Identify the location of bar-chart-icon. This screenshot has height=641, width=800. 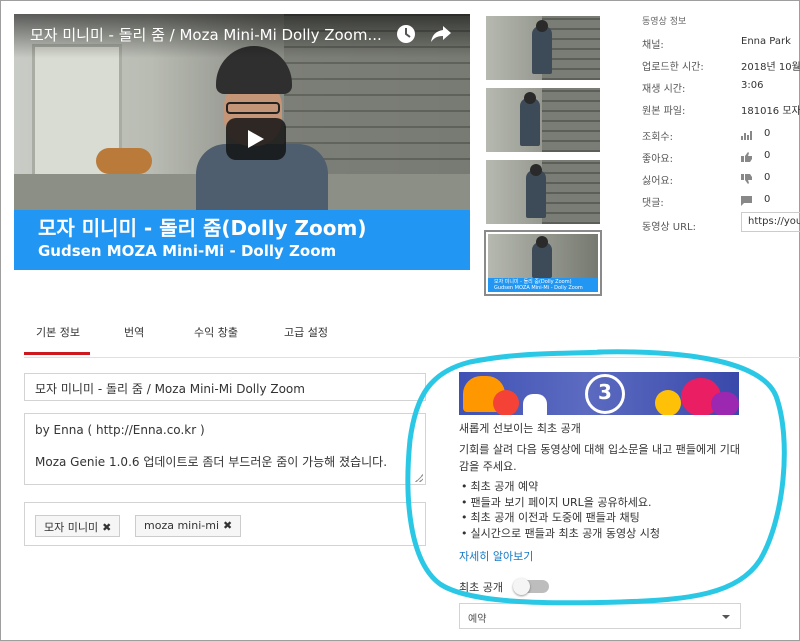
(746, 135).